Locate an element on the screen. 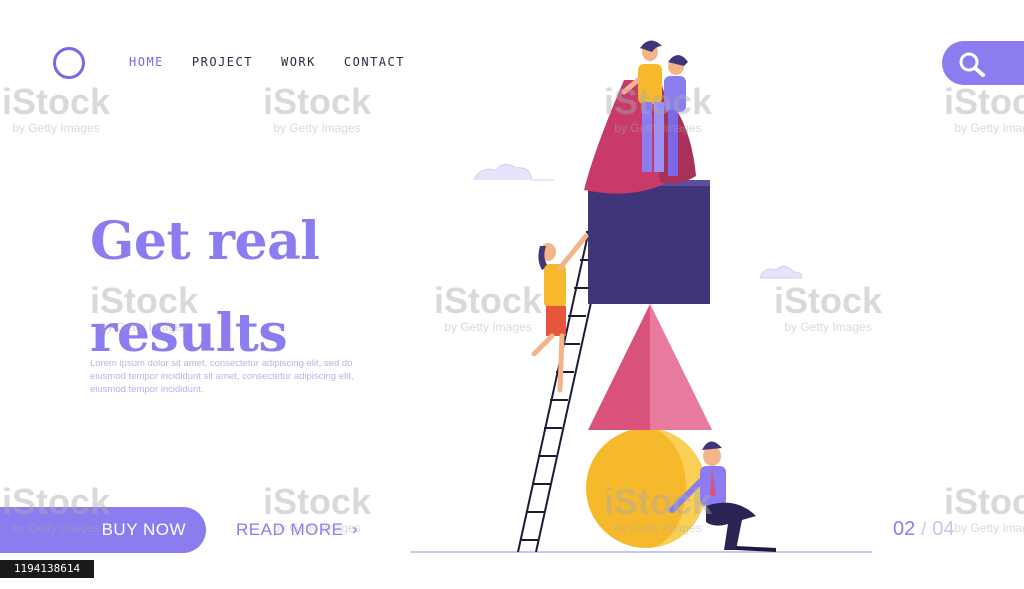 Image resolution: width=1024 pixels, height=589 pixels. page-indicator: 02/04 is located at coordinates (924, 529).